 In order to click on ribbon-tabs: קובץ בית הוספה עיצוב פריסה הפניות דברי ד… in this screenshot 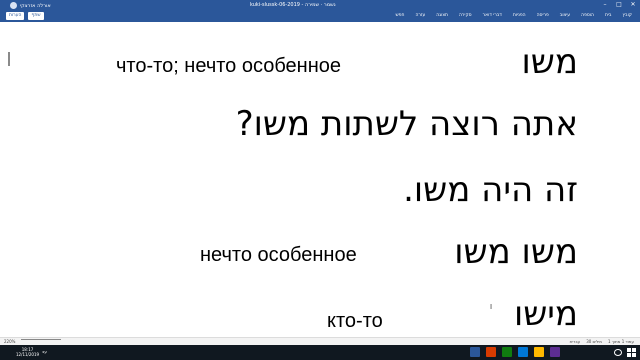, I will do `click(320, 16)`.